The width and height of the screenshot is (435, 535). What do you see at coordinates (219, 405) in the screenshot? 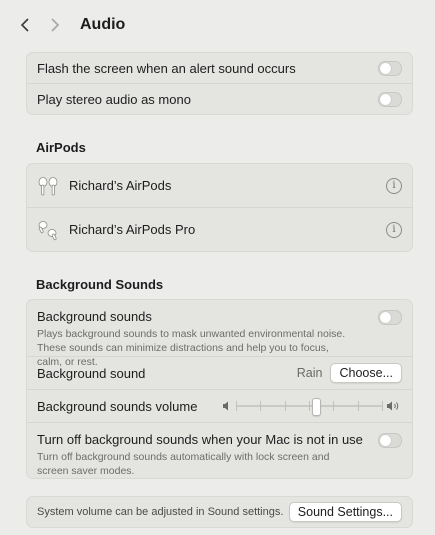
I see `background-volume-row: Background sounds volume` at bounding box center [219, 405].